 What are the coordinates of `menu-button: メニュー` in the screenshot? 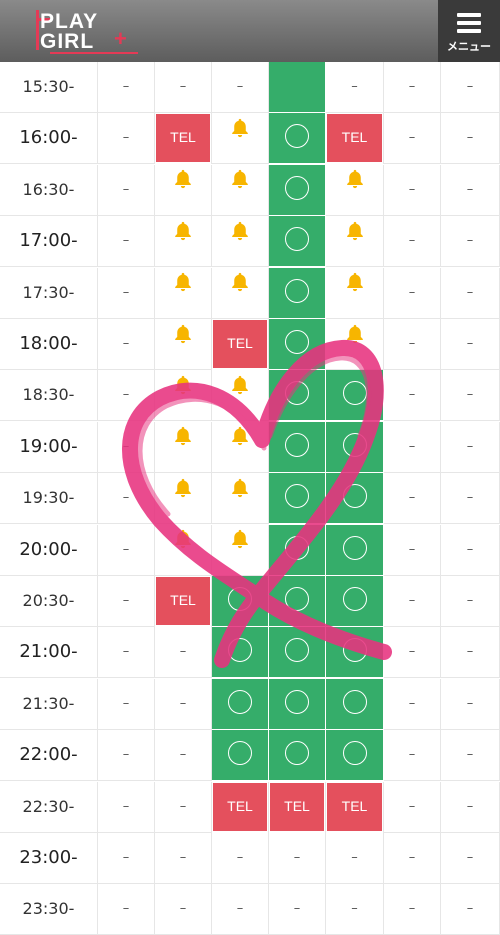 It's located at (469, 31).